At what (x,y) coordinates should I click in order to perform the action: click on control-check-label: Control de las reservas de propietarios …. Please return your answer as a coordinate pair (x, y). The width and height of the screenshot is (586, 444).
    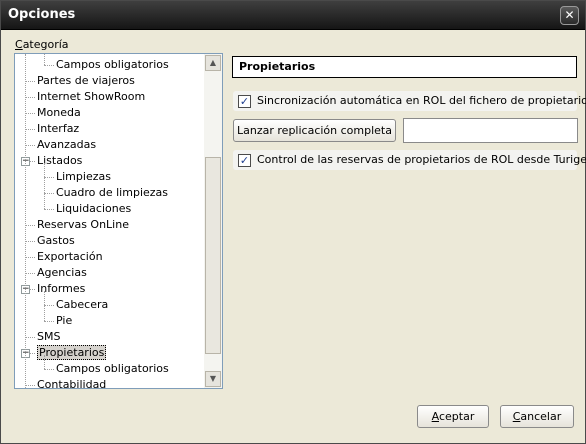
    Looking at the image, I should click on (421, 159).